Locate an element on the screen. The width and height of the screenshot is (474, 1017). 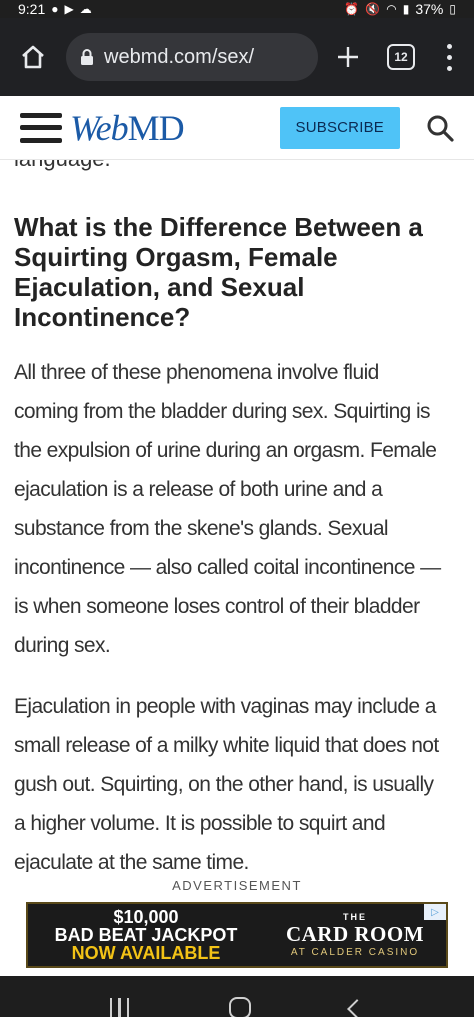
advertisement-label: ADVERTISEMENT is located at coordinates (237, 885).